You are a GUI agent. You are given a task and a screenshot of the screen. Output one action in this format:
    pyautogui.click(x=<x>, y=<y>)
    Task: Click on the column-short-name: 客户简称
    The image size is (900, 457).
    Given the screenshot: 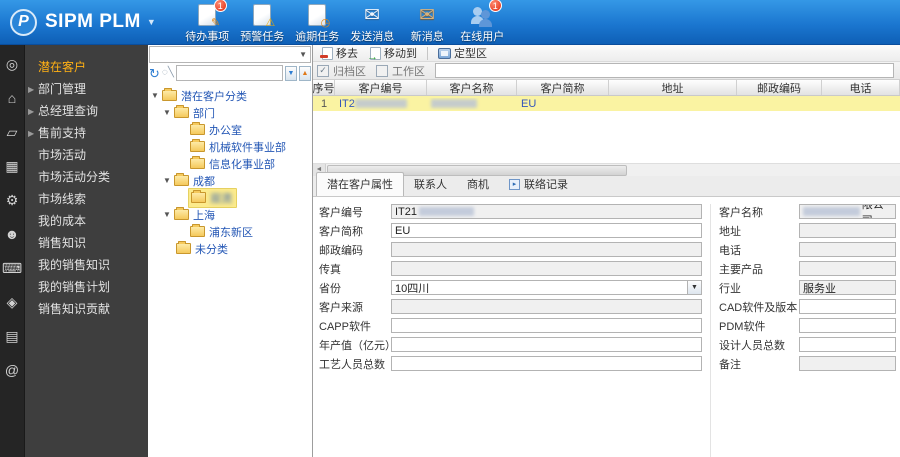 What is the action you would take?
    pyautogui.click(x=563, y=87)
    